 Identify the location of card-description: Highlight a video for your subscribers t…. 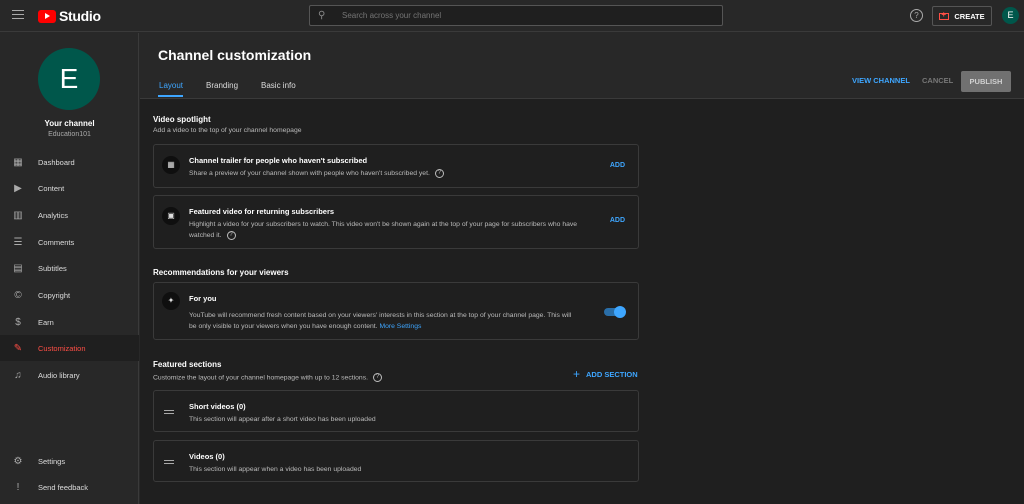
(383, 230).